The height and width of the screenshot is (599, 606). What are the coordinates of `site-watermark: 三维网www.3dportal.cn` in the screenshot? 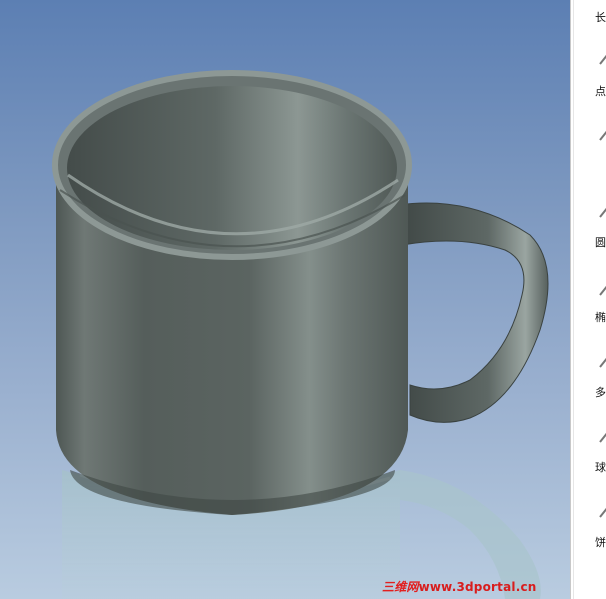 It's located at (459, 586).